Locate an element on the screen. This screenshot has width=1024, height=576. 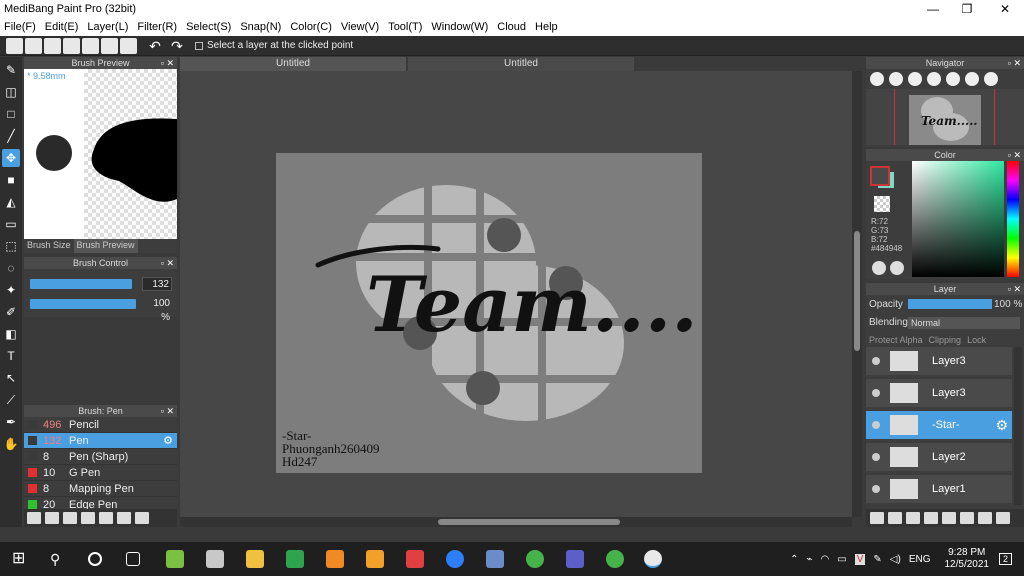
trash-icon is located at coordinates (142, 518).